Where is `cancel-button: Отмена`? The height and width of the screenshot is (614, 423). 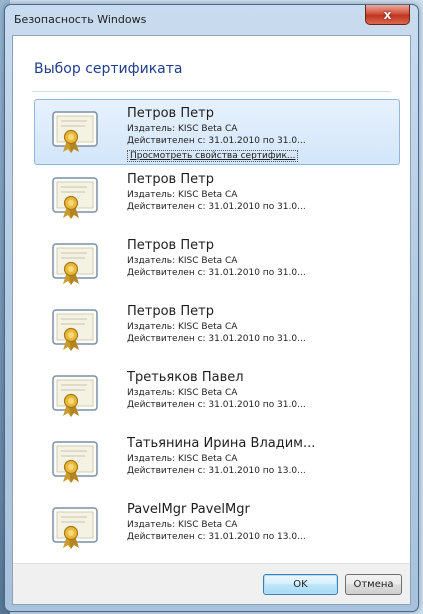 cancel-button: Отмена is located at coordinates (373, 584).